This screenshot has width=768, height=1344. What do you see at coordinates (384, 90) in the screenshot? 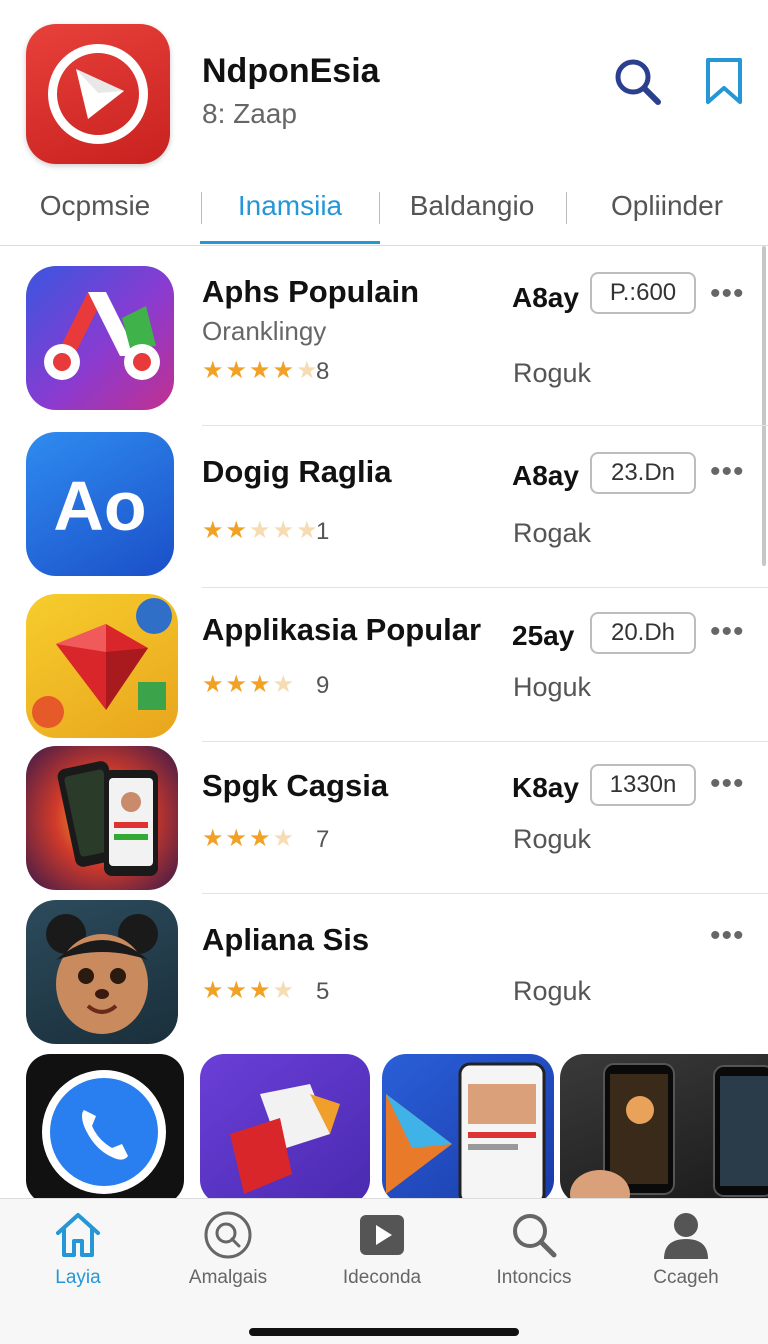
I see `app-header: NdponEsia 8: Zaap` at bounding box center [384, 90].